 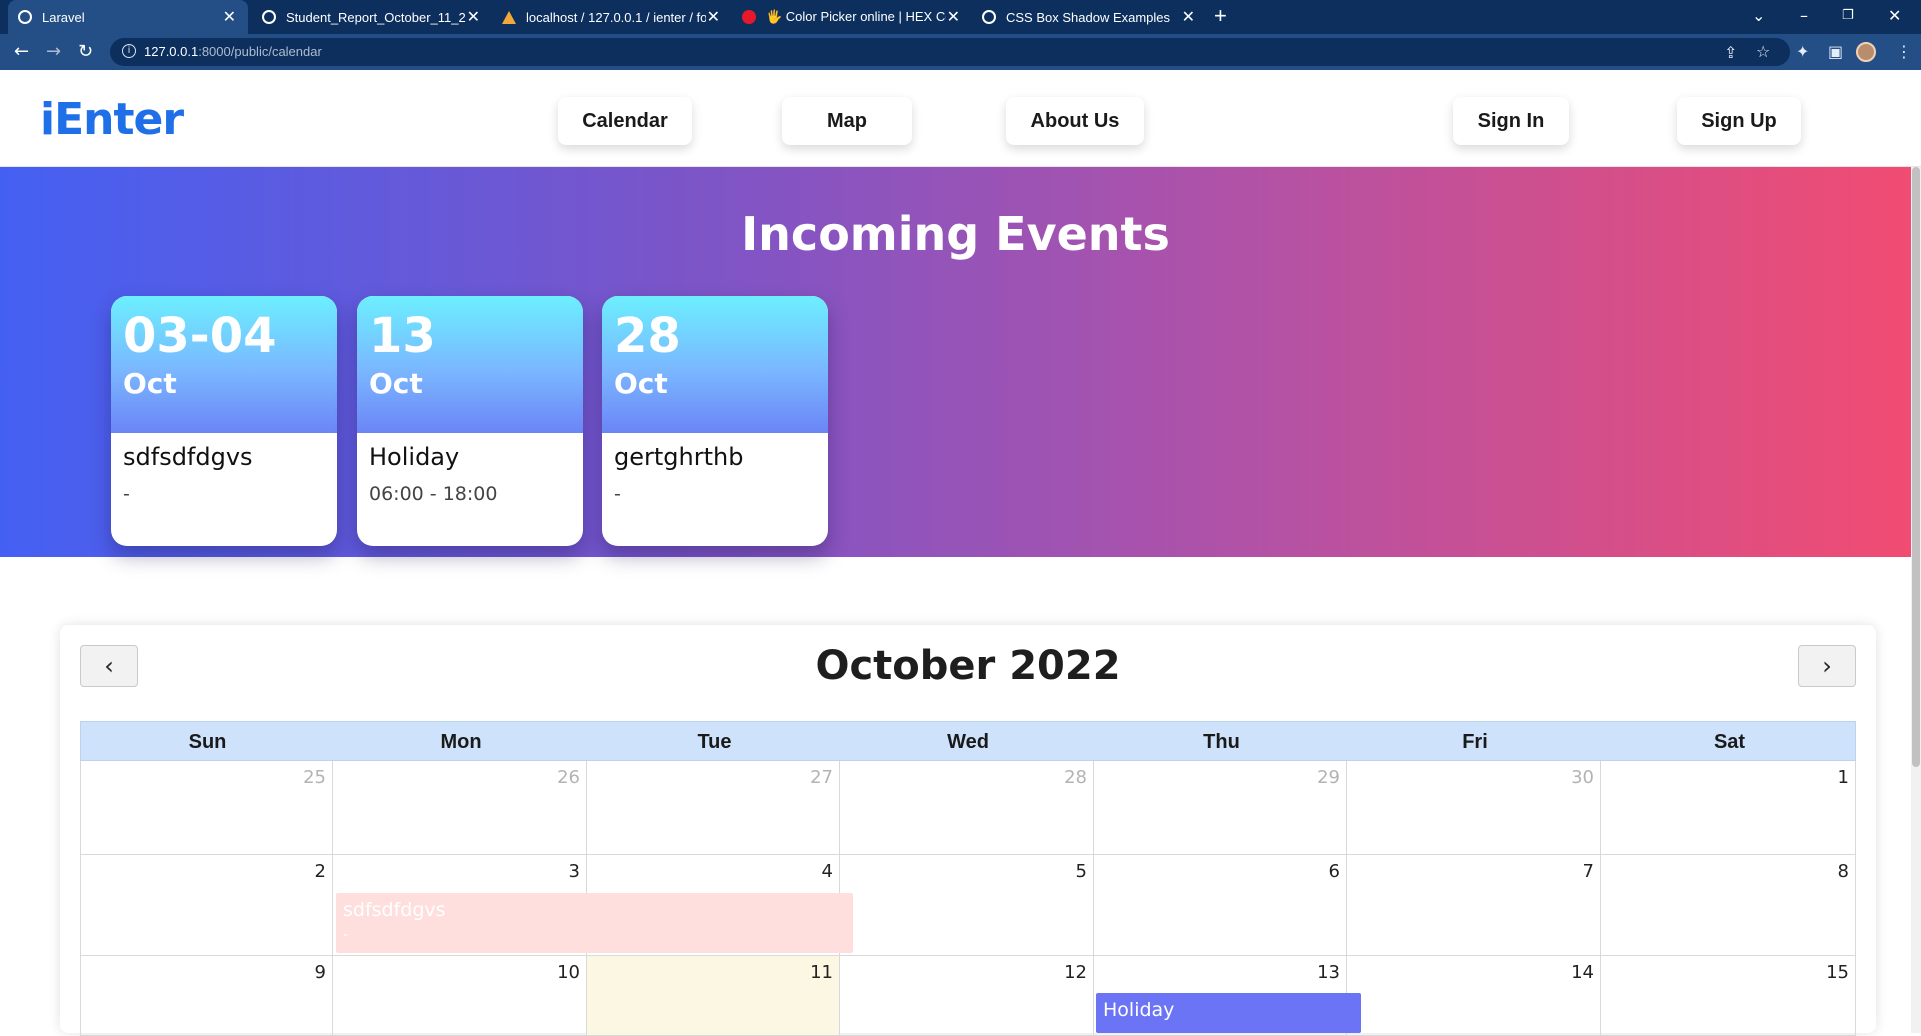 What do you see at coordinates (616, 17) in the screenshot?
I see `tab-title: localhost / 127.0.0.1 / ienter / for` at bounding box center [616, 17].